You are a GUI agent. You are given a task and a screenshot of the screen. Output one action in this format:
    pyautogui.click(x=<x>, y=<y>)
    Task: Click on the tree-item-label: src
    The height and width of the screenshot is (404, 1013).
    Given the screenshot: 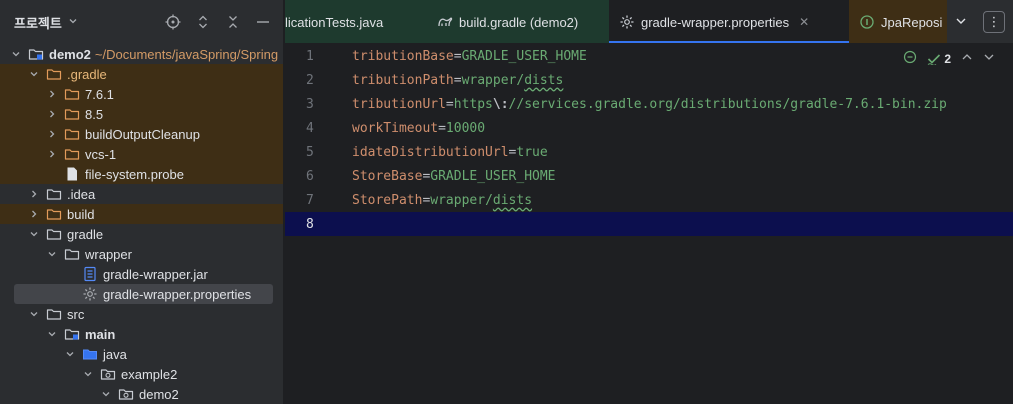 What is the action you would take?
    pyautogui.click(x=76, y=314)
    